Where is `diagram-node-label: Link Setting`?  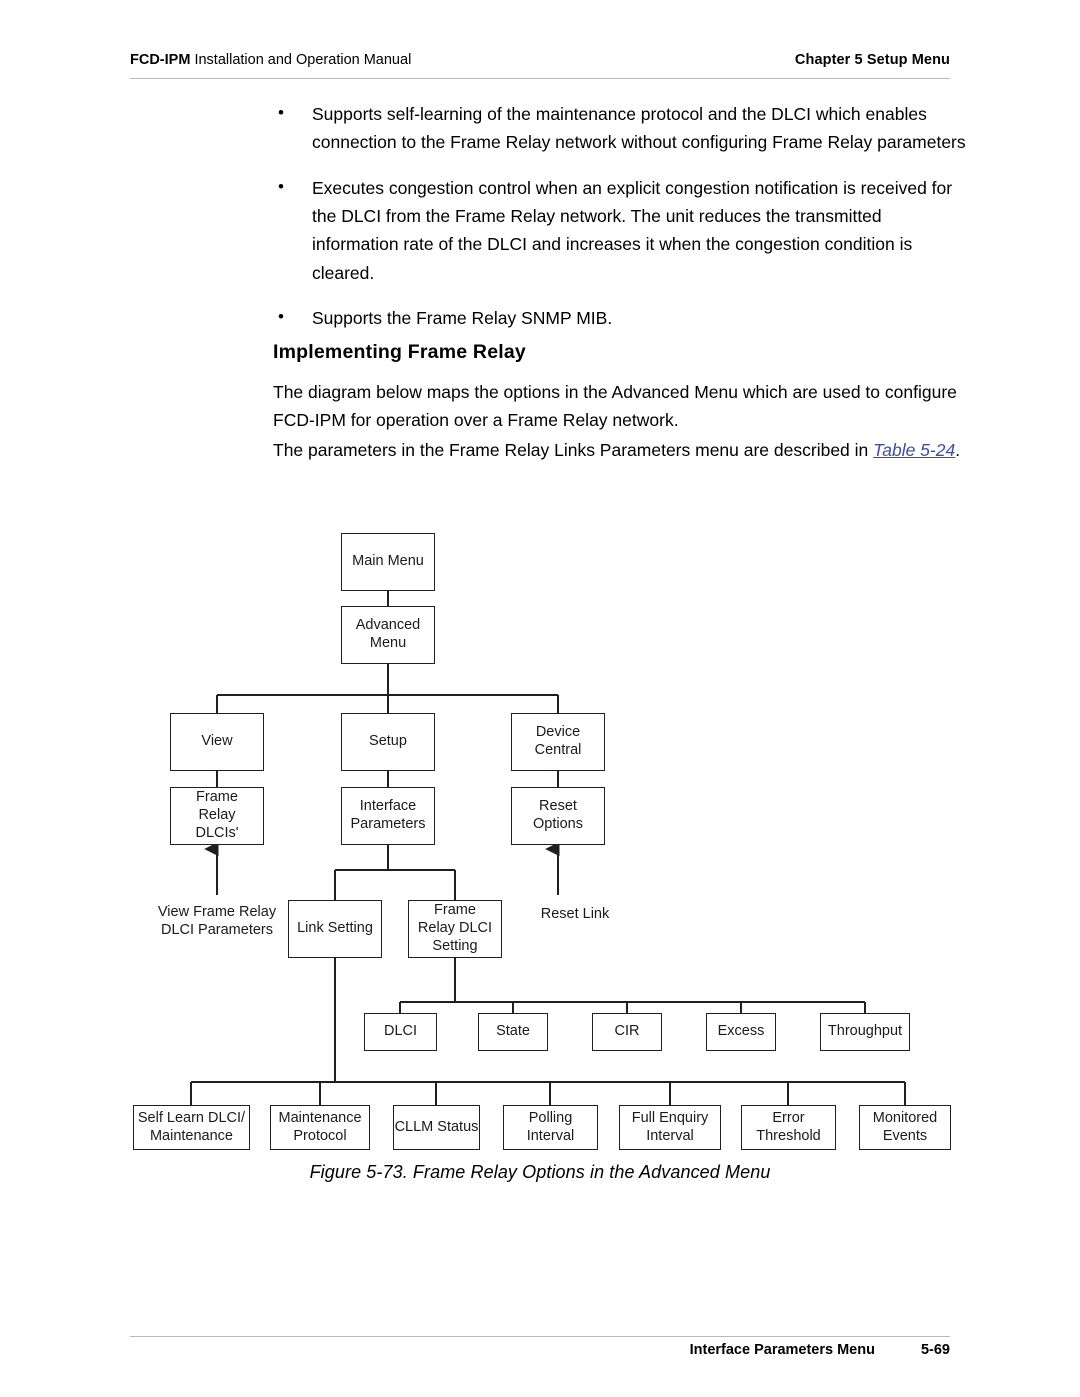
diagram-node-label: Link Setting is located at coordinates (335, 928).